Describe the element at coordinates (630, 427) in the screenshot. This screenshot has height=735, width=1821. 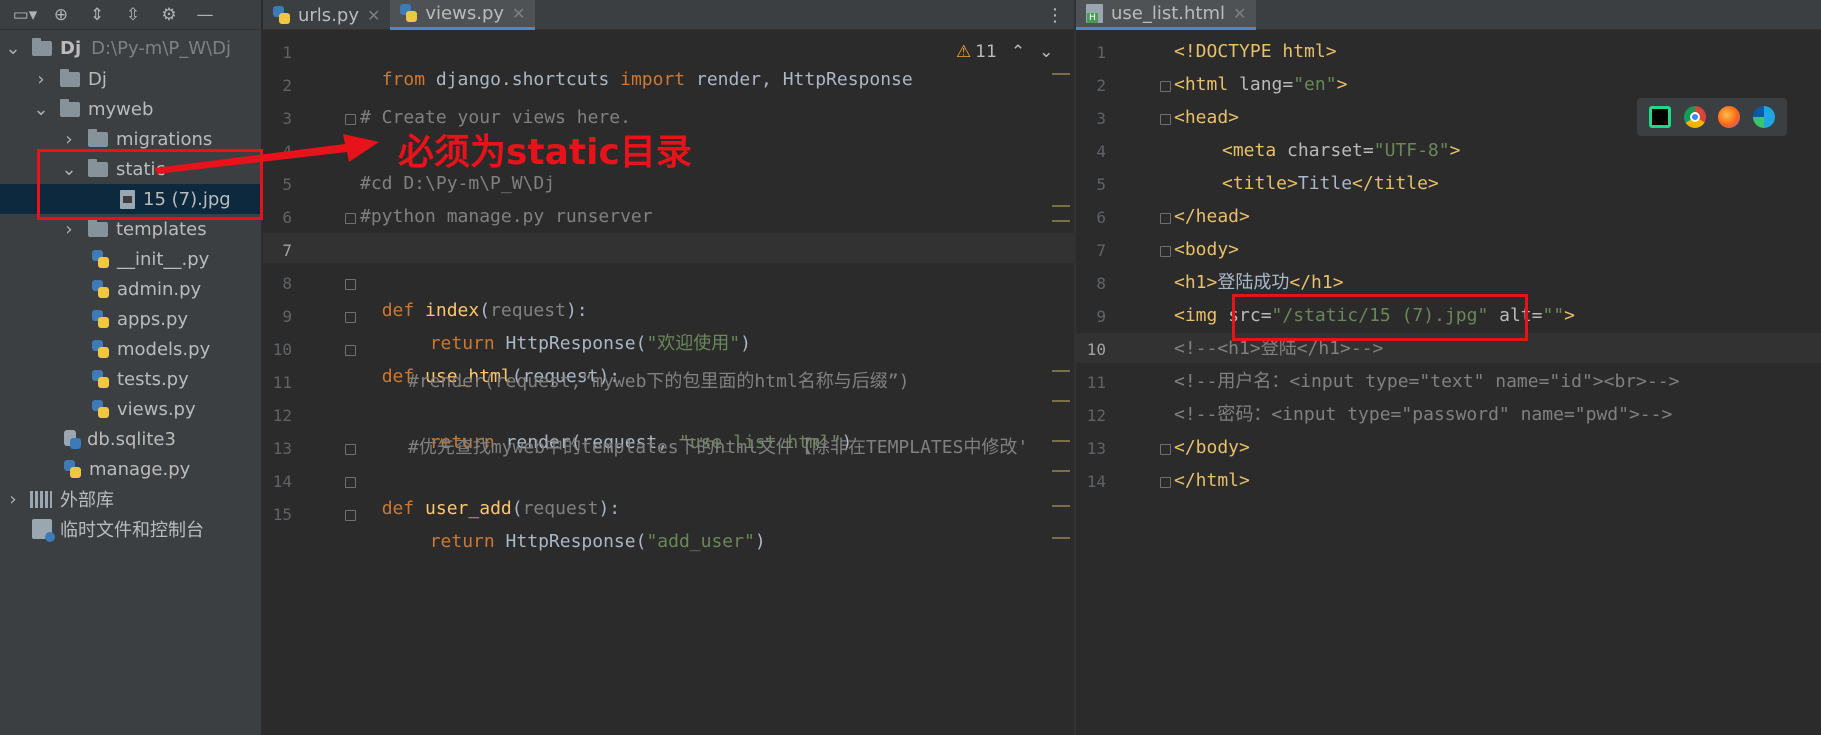
I see `code-line-12: return render(request, "use_list.html")` at that location.